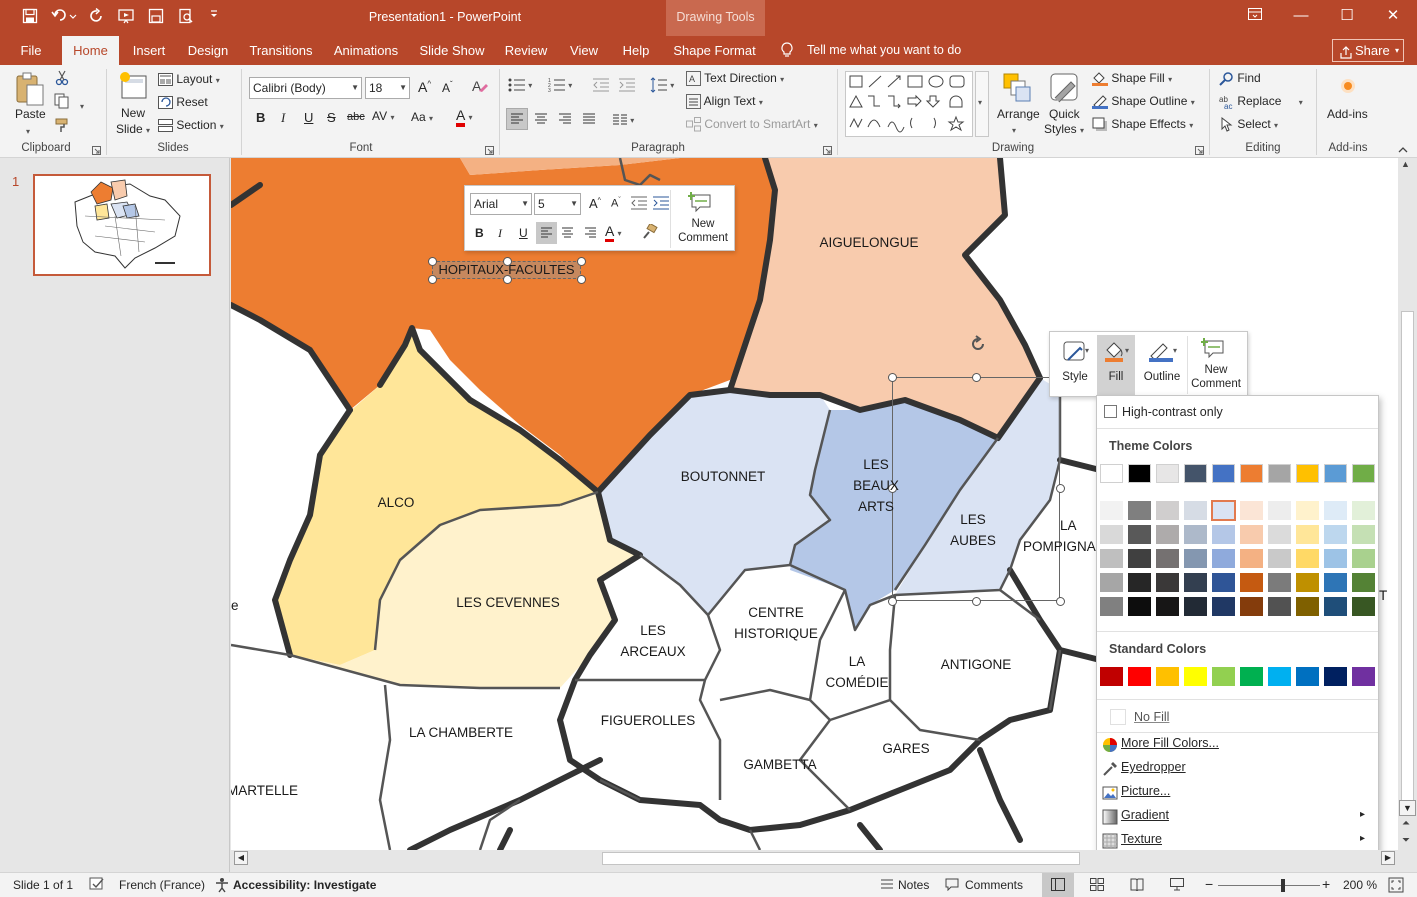 The height and width of the screenshot is (897, 1417). I want to click on mini-font-combo: Arial ▼, so click(501, 204).